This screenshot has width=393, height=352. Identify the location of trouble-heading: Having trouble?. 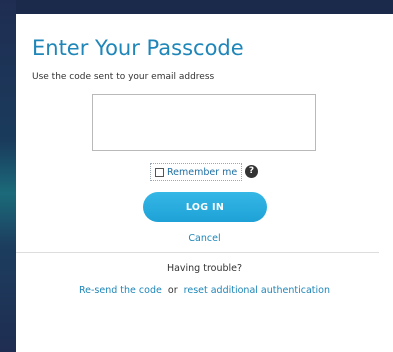
(204, 268).